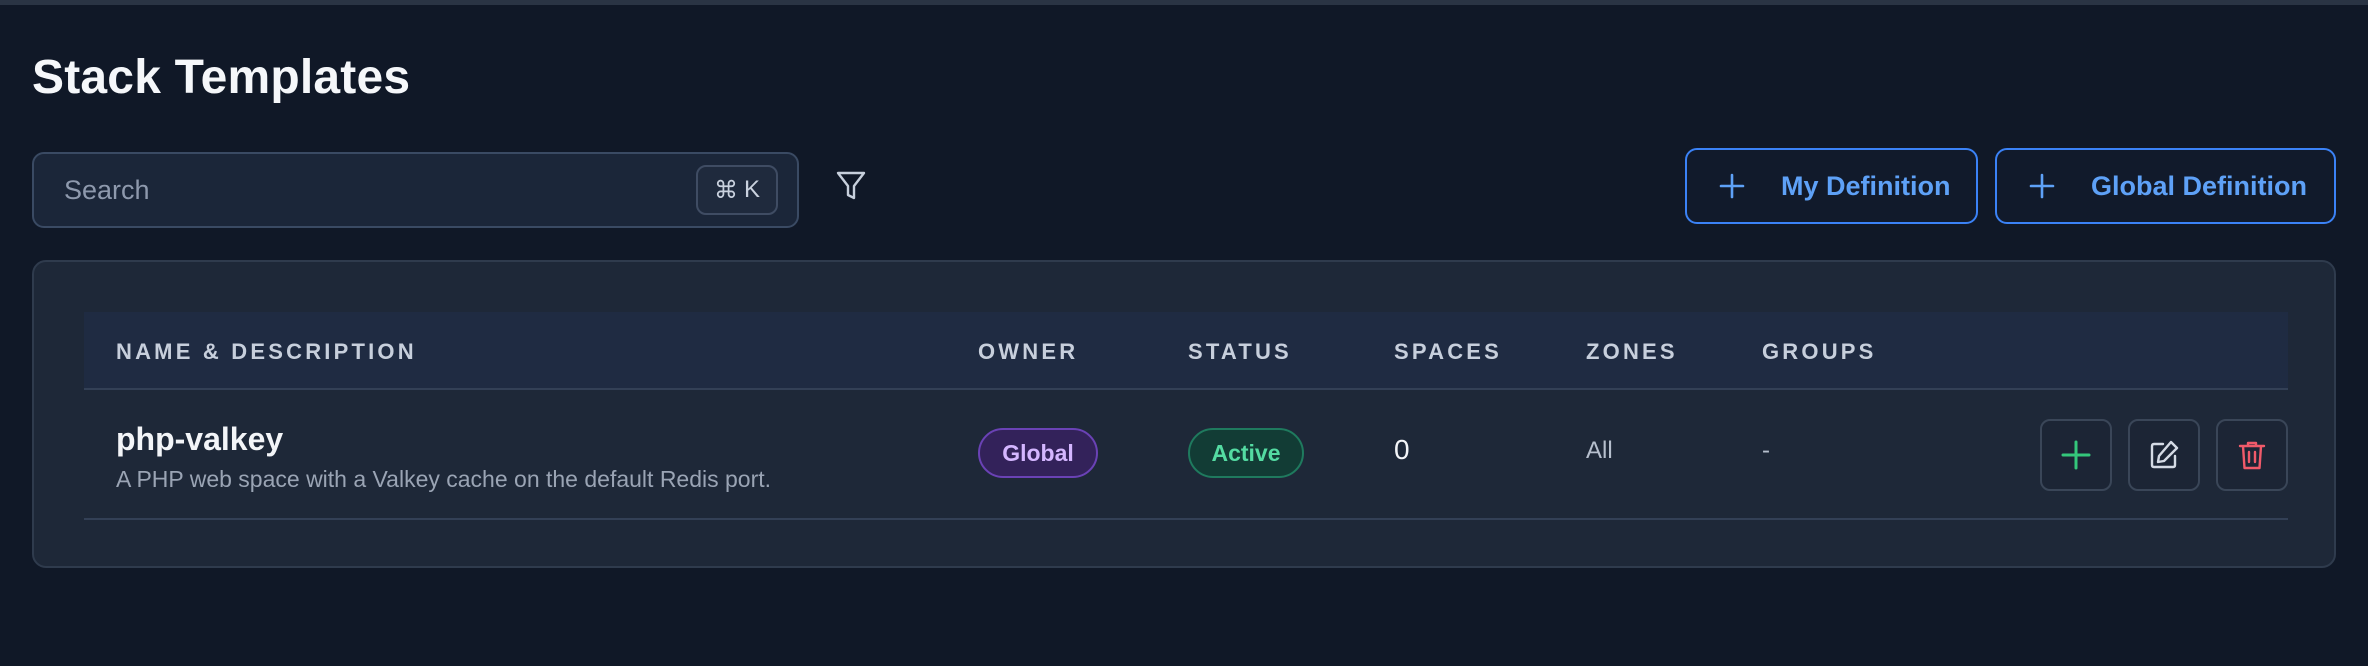 The width and height of the screenshot is (2368, 666). Describe the element at coordinates (1448, 352) in the screenshot. I see `column-header-spaces: SPACES` at that location.